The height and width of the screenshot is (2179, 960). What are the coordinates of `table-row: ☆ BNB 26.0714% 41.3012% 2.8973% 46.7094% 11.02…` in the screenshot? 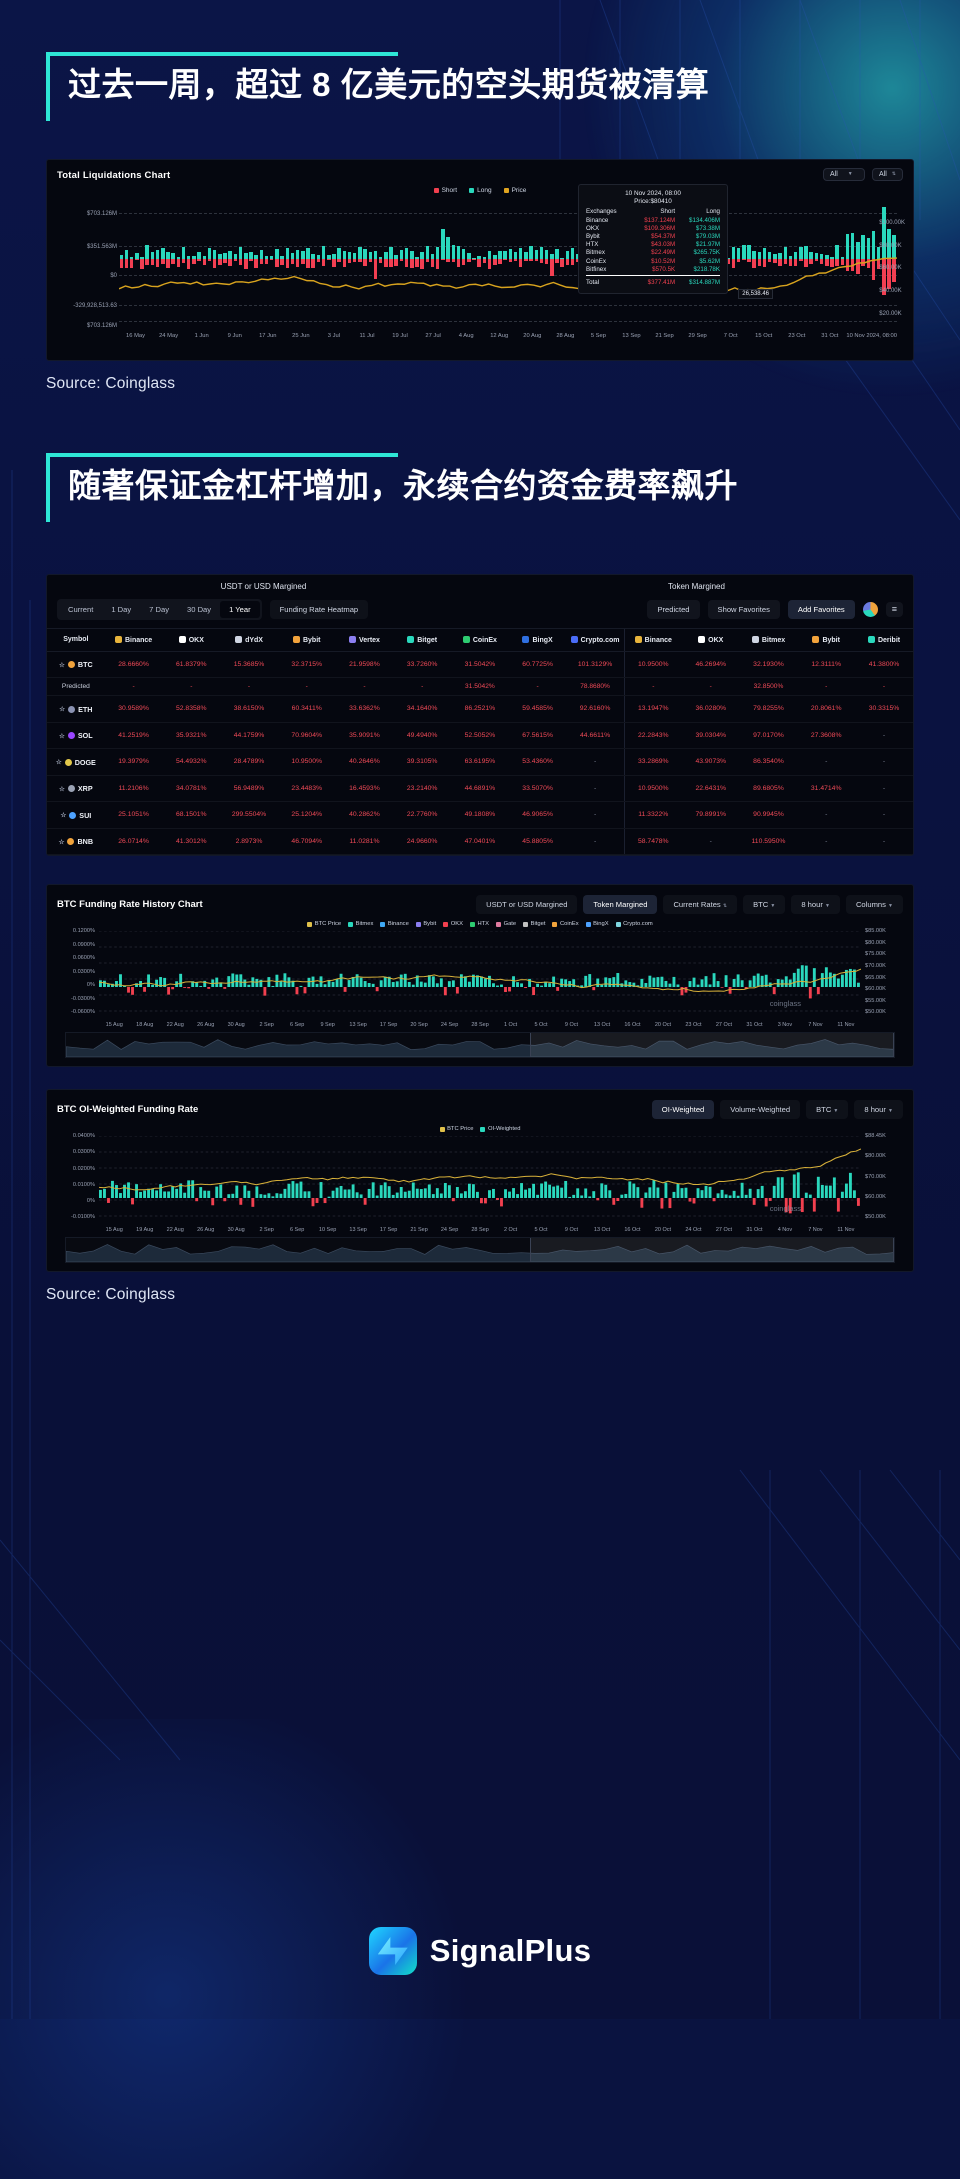 It's located at (480, 842).